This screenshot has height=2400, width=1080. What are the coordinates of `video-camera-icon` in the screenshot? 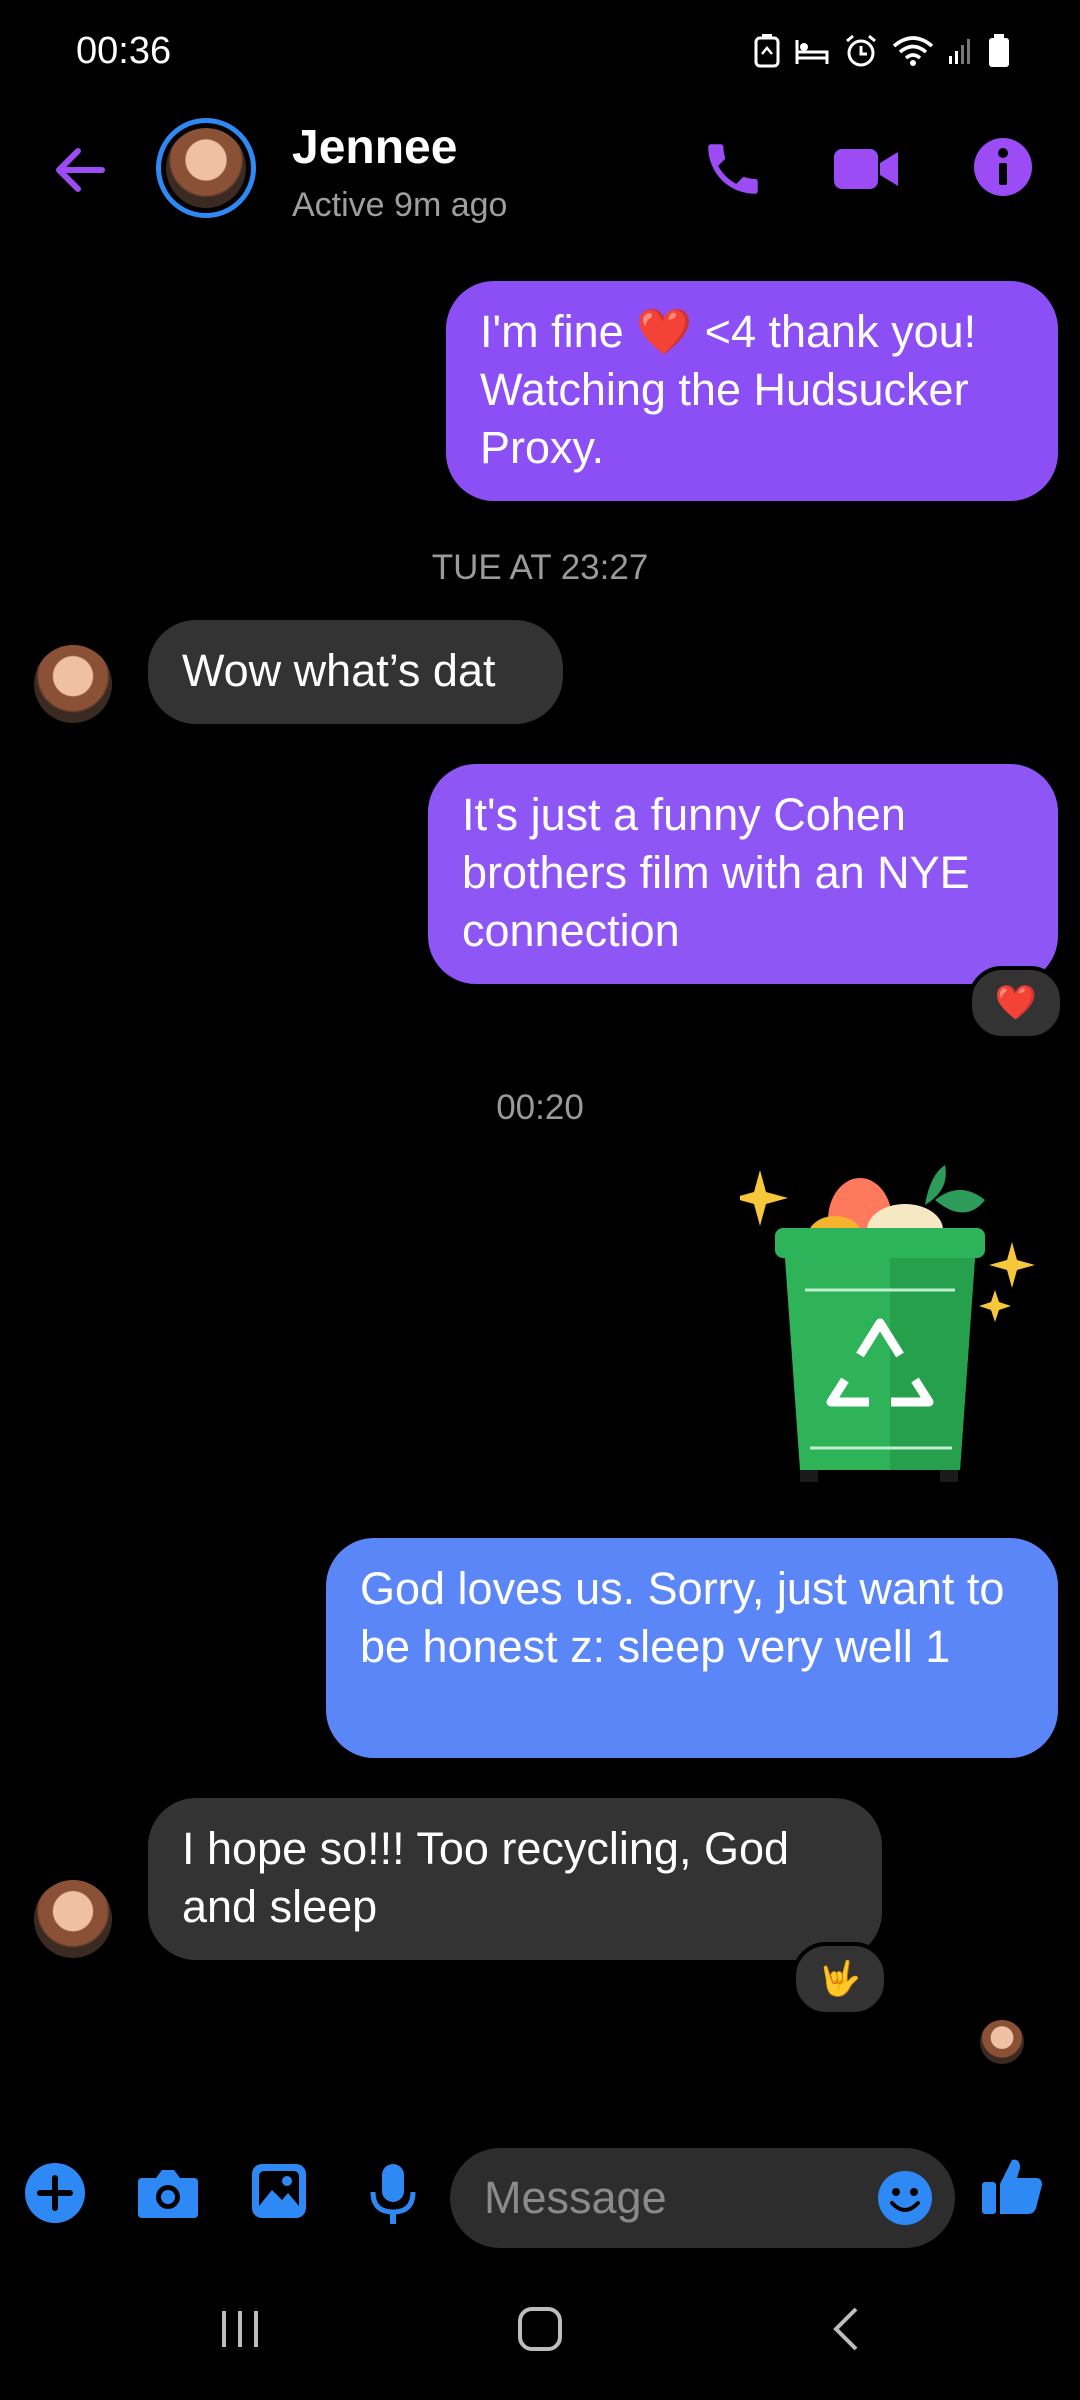 It's located at (867, 171).